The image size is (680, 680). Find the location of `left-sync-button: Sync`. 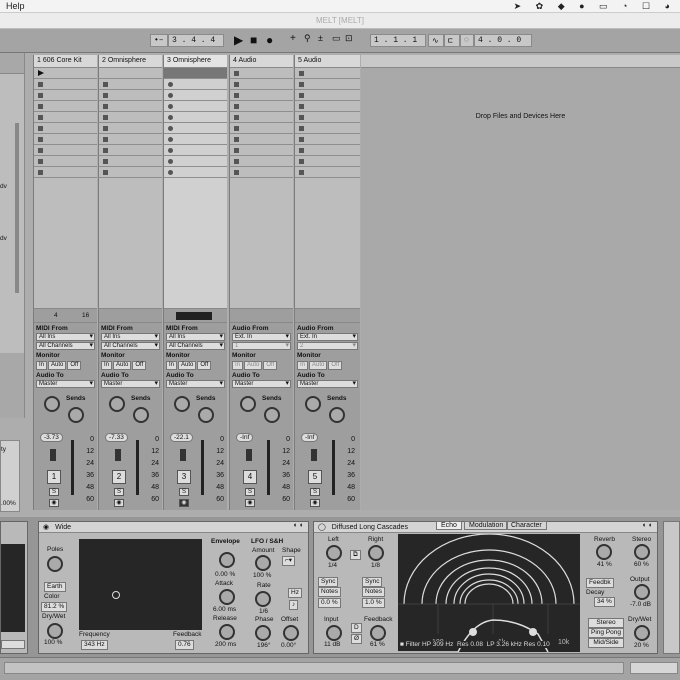

left-sync-button: Sync is located at coordinates (328, 582).